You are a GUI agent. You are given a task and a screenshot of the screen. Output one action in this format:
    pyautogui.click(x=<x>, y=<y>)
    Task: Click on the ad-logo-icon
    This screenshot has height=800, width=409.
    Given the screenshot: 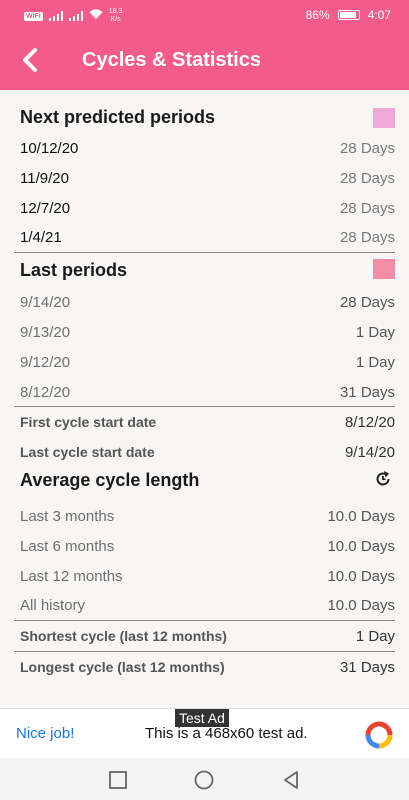 What is the action you would take?
    pyautogui.click(x=379, y=735)
    